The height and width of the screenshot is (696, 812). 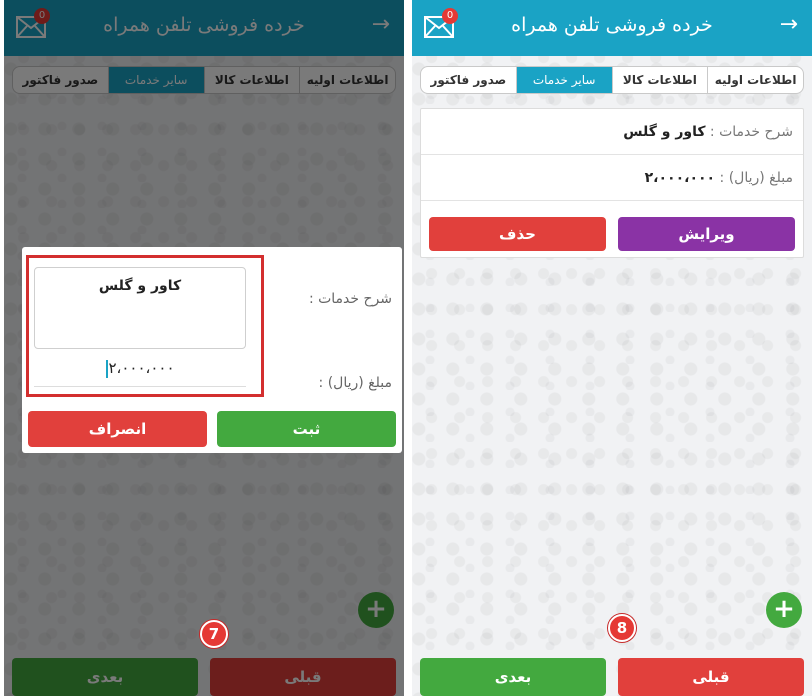 What do you see at coordinates (355, 383) in the screenshot?
I see `dialog-amount-label: مبلغ (ریال) :` at bounding box center [355, 383].